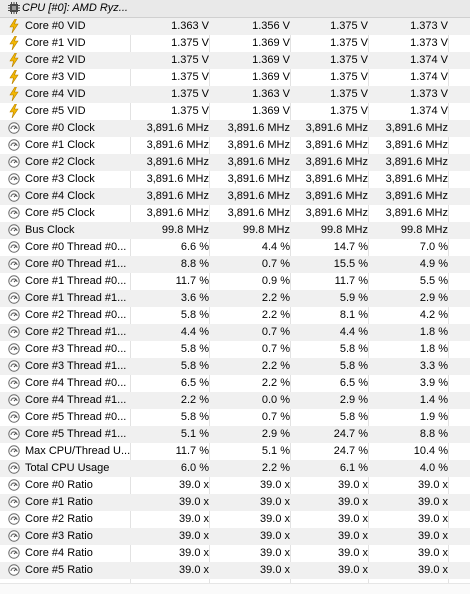 Image resolution: width=470 pixels, height=594 pixels. What do you see at coordinates (50, 230) in the screenshot?
I see `sensor-name: Bus Clock` at bounding box center [50, 230].